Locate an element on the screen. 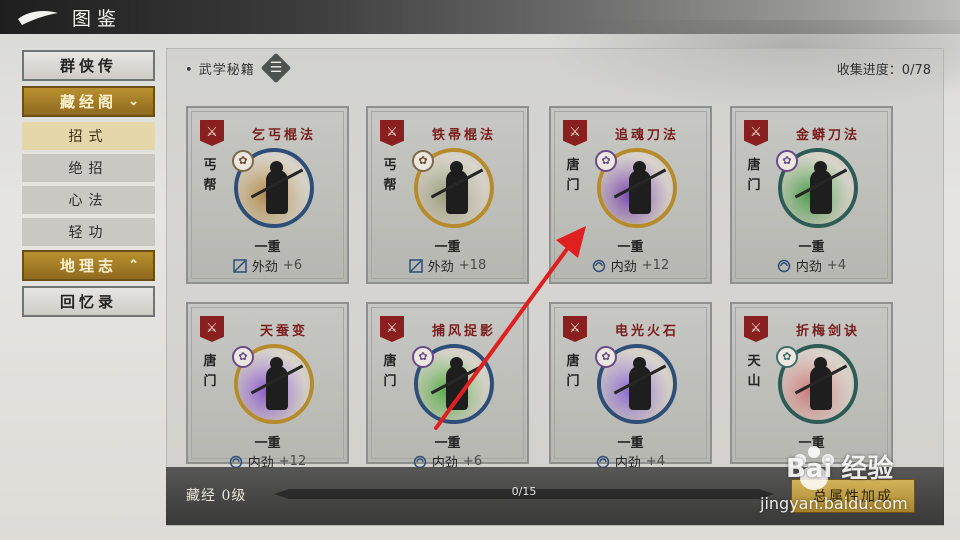 The width and height of the screenshot is (960, 540). stat-row: 内劲 +4 is located at coordinates (811, 265).